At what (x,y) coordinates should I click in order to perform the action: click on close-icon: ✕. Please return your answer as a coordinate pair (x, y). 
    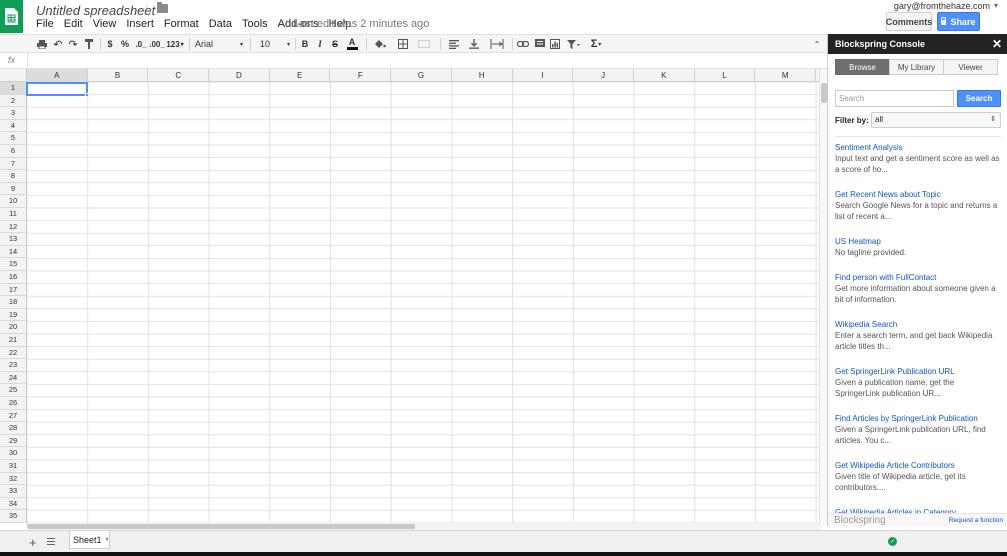
    Looking at the image, I should click on (997, 44).